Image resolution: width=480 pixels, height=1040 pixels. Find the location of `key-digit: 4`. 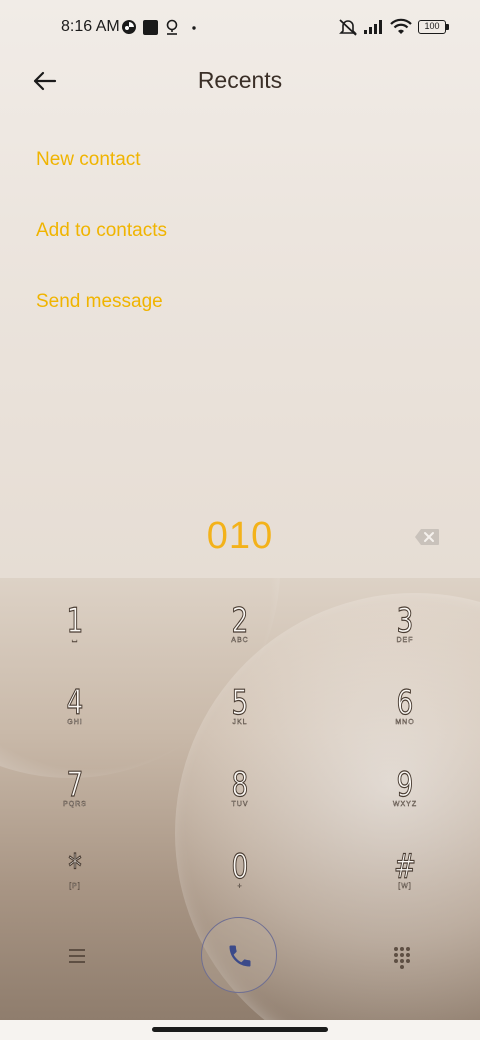

key-digit: 4 is located at coordinates (75, 703).